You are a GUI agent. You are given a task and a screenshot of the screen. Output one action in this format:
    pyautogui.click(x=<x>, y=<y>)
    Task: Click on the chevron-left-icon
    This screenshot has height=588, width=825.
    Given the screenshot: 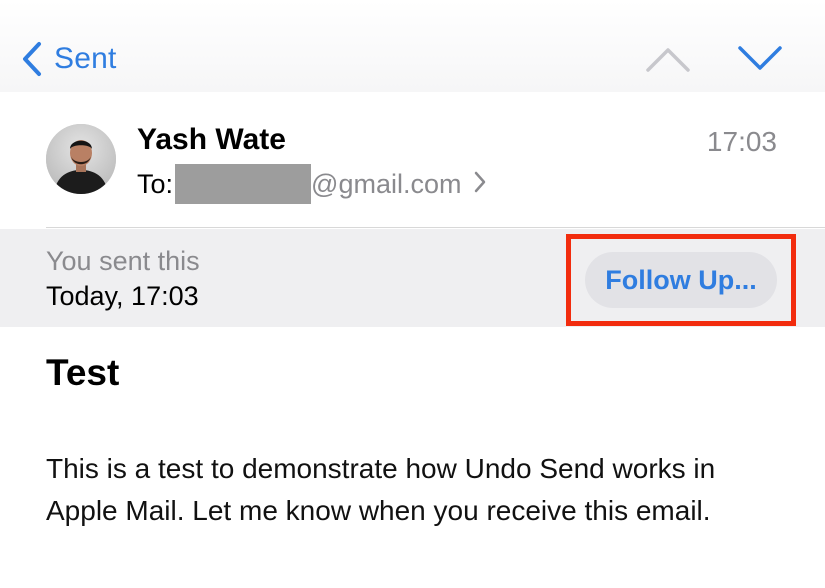 What is the action you would take?
    pyautogui.click(x=32, y=59)
    